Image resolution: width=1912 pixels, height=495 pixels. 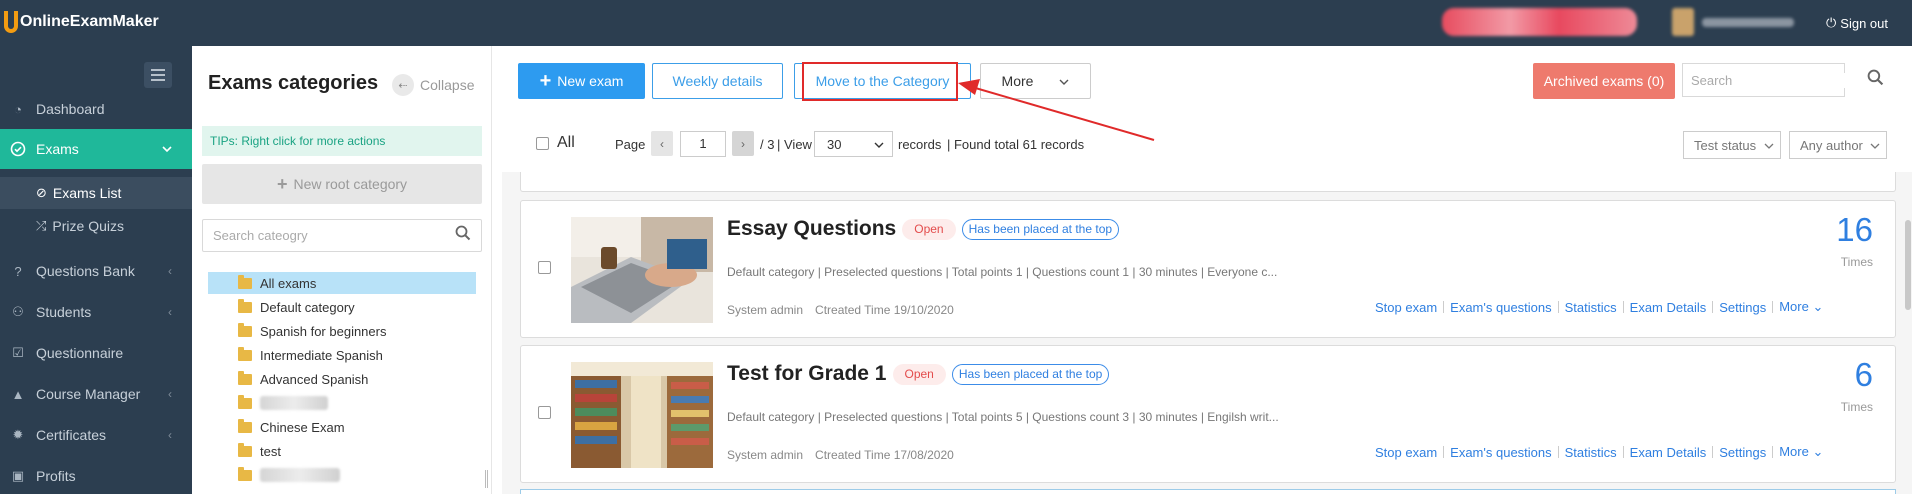 I want to click on status-badge: Open, so click(x=919, y=374).